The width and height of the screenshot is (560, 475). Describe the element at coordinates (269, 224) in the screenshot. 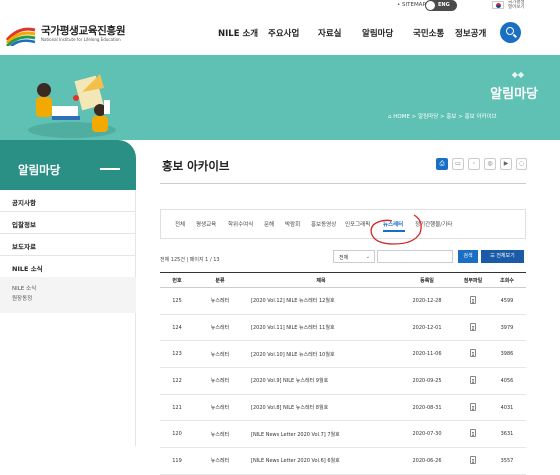

I see `tab-literacy: 문해` at that location.